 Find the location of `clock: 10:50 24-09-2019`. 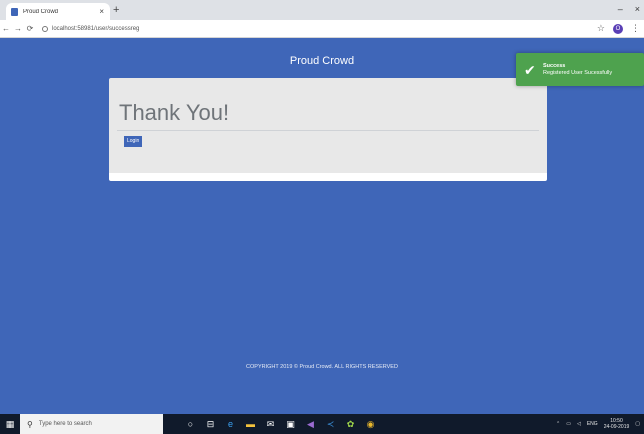

clock: 10:50 24-09-2019 is located at coordinates (617, 424).